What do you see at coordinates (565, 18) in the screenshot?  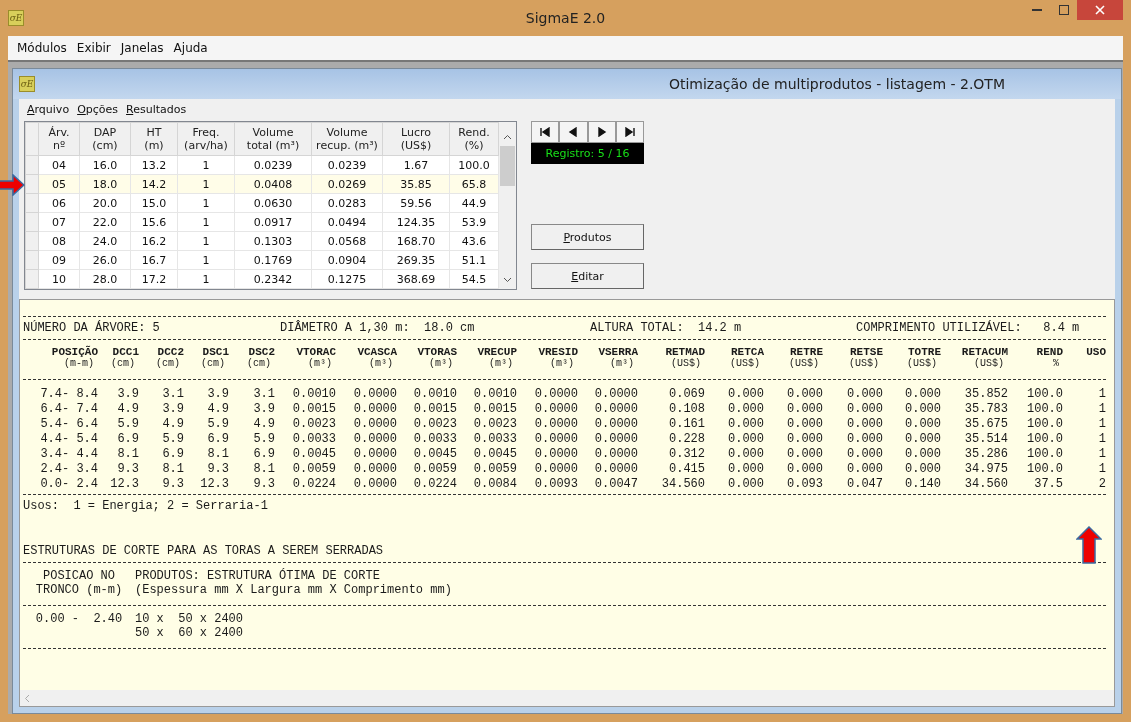 I see `window-title: SigmaE 2.0` at bounding box center [565, 18].